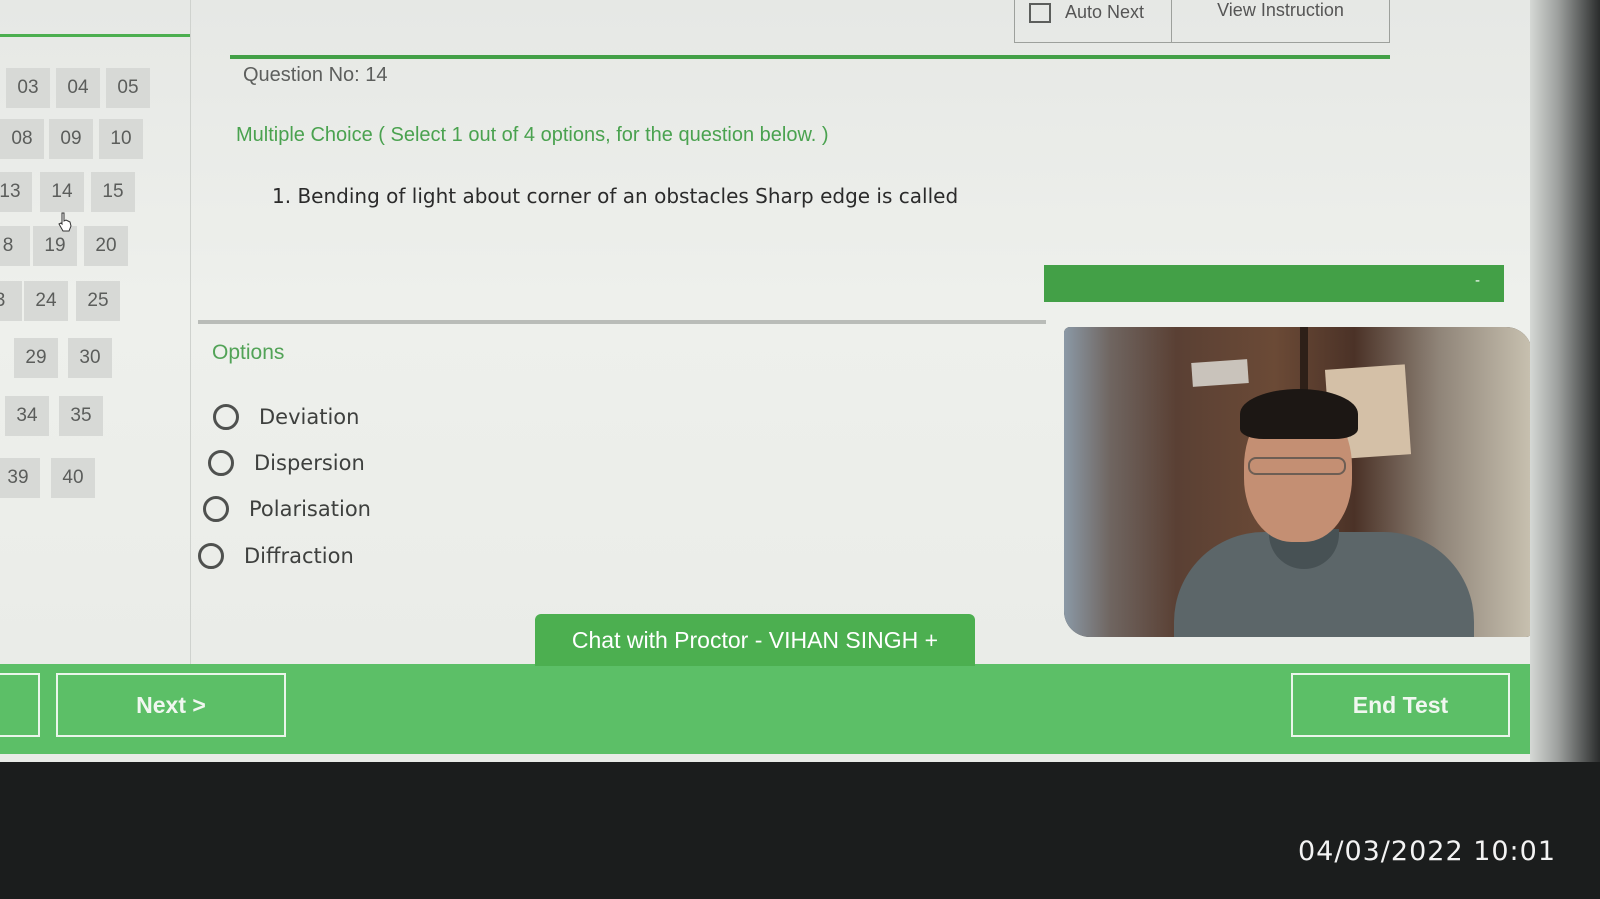 This screenshot has width=1600, height=899. What do you see at coordinates (315, 75) in the screenshot?
I see `question-number: Question No: 14` at bounding box center [315, 75].